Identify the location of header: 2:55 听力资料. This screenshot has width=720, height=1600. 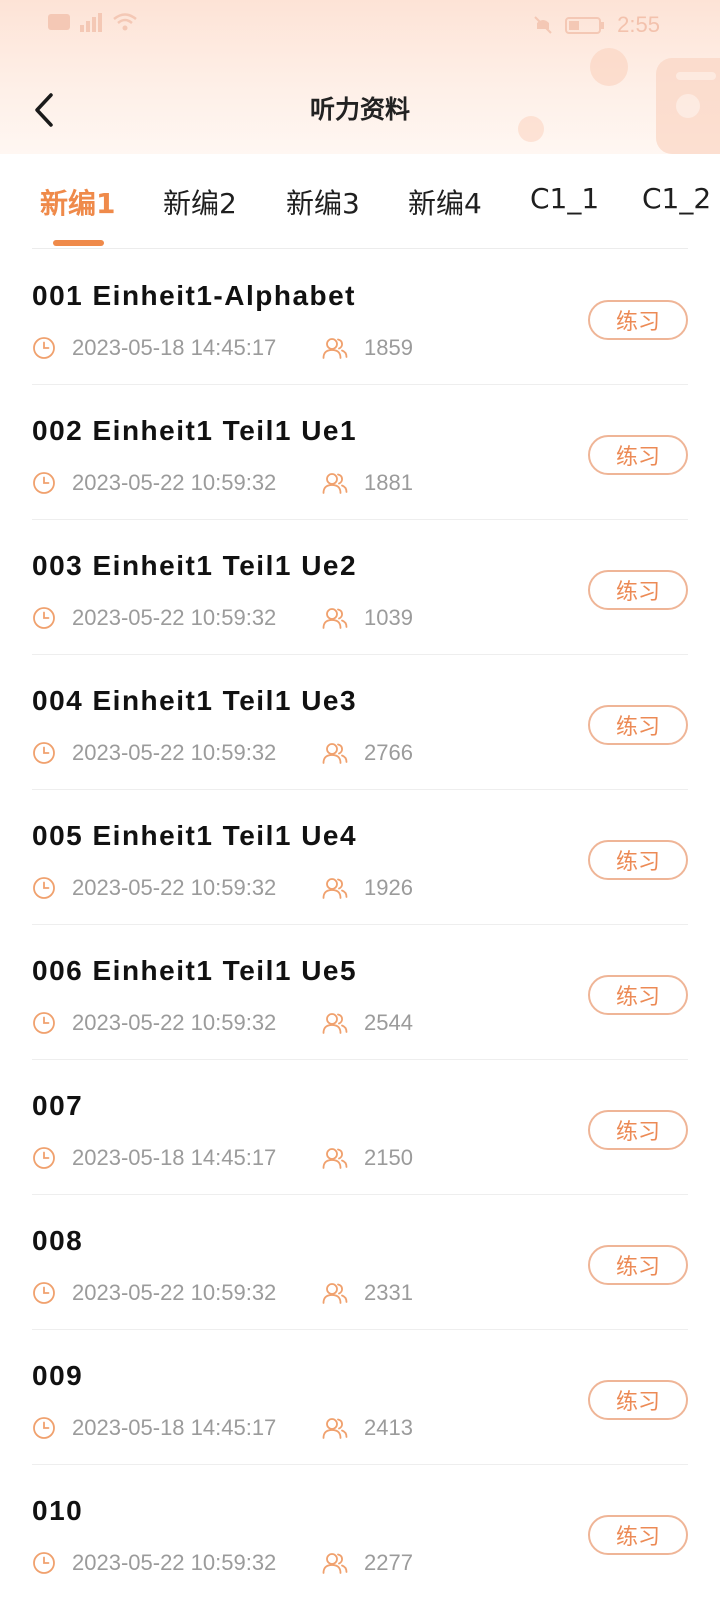
(360, 77).